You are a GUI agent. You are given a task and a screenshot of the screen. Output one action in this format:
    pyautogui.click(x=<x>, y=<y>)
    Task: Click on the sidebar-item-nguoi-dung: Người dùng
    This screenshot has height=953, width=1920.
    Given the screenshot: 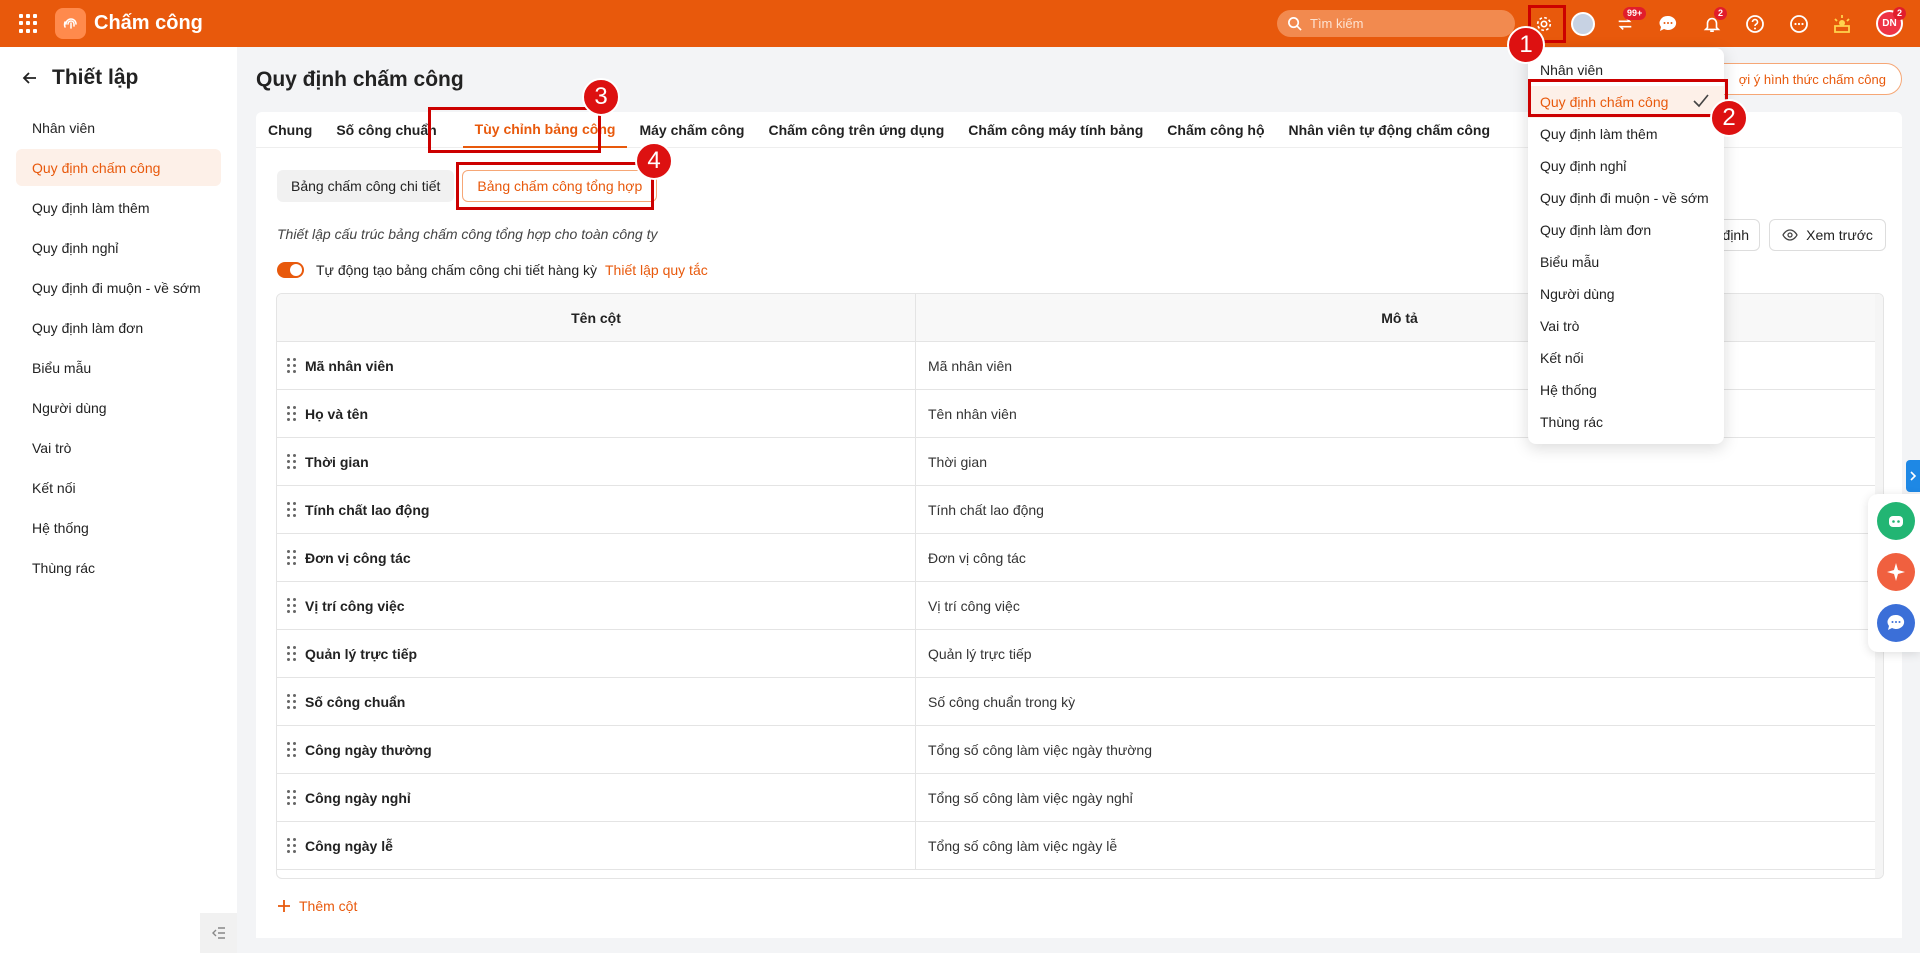 What is the action you would take?
    pyautogui.click(x=118, y=407)
    